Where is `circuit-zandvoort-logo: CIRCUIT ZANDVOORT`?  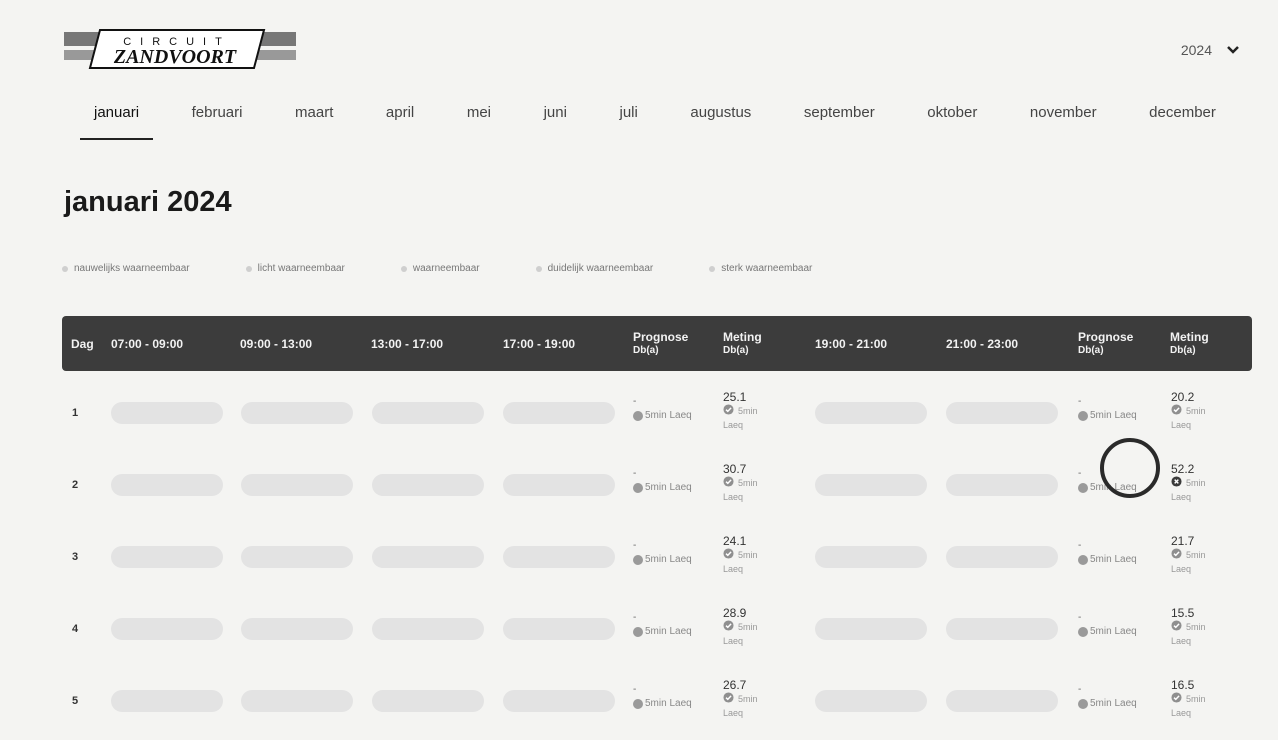 circuit-zandvoort-logo: CIRCUIT ZANDVOORT is located at coordinates (180, 48).